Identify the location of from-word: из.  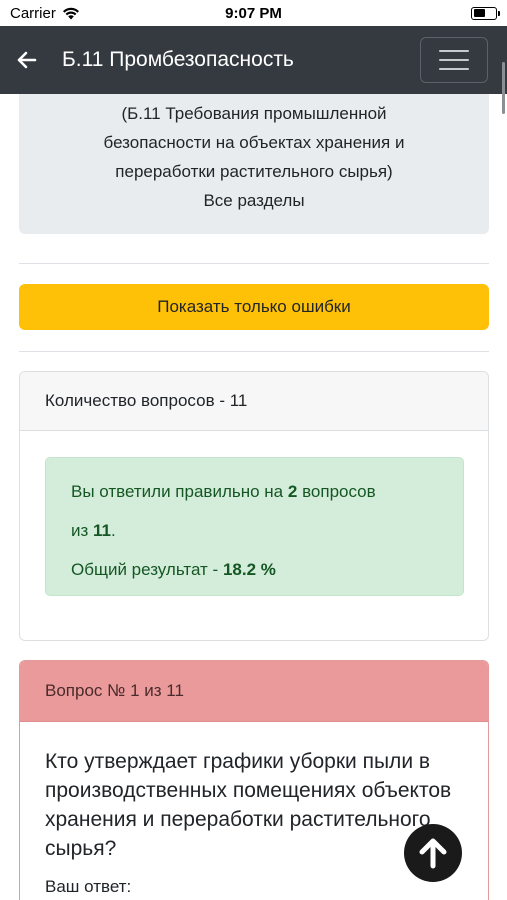
(80, 530).